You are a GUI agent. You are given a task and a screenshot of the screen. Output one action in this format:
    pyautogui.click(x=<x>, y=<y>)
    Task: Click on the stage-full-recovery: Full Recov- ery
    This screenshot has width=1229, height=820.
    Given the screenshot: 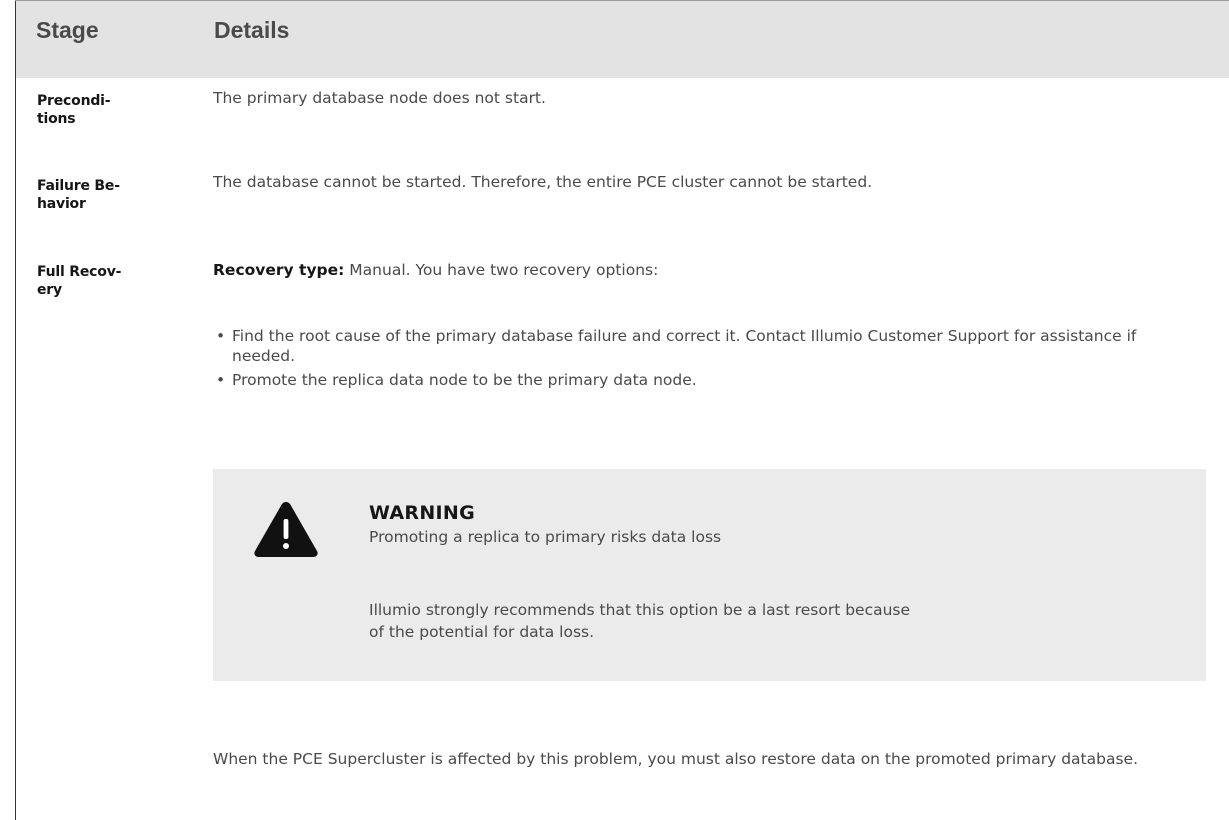 What is the action you would take?
    pyautogui.click(x=97, y=281)
    